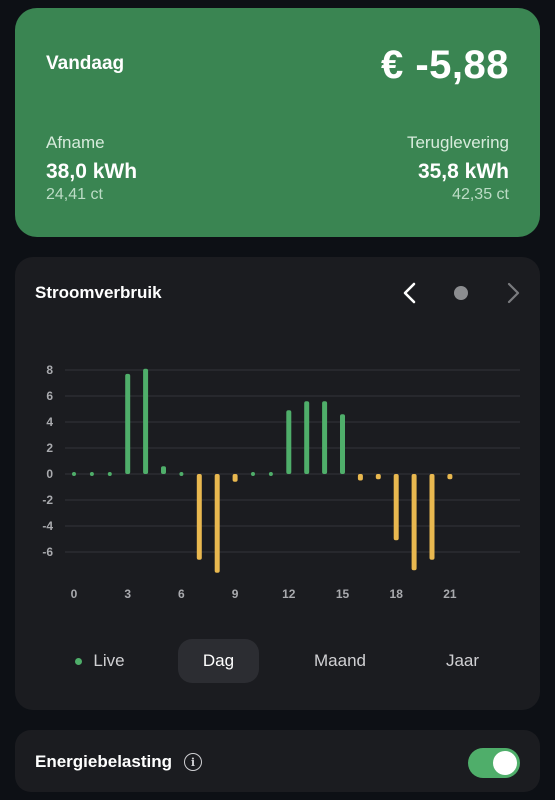 The width and height of the screenshot is (555, 800). I want to click on teruglevering-value: 35,8 kWh, so click(463, 171).